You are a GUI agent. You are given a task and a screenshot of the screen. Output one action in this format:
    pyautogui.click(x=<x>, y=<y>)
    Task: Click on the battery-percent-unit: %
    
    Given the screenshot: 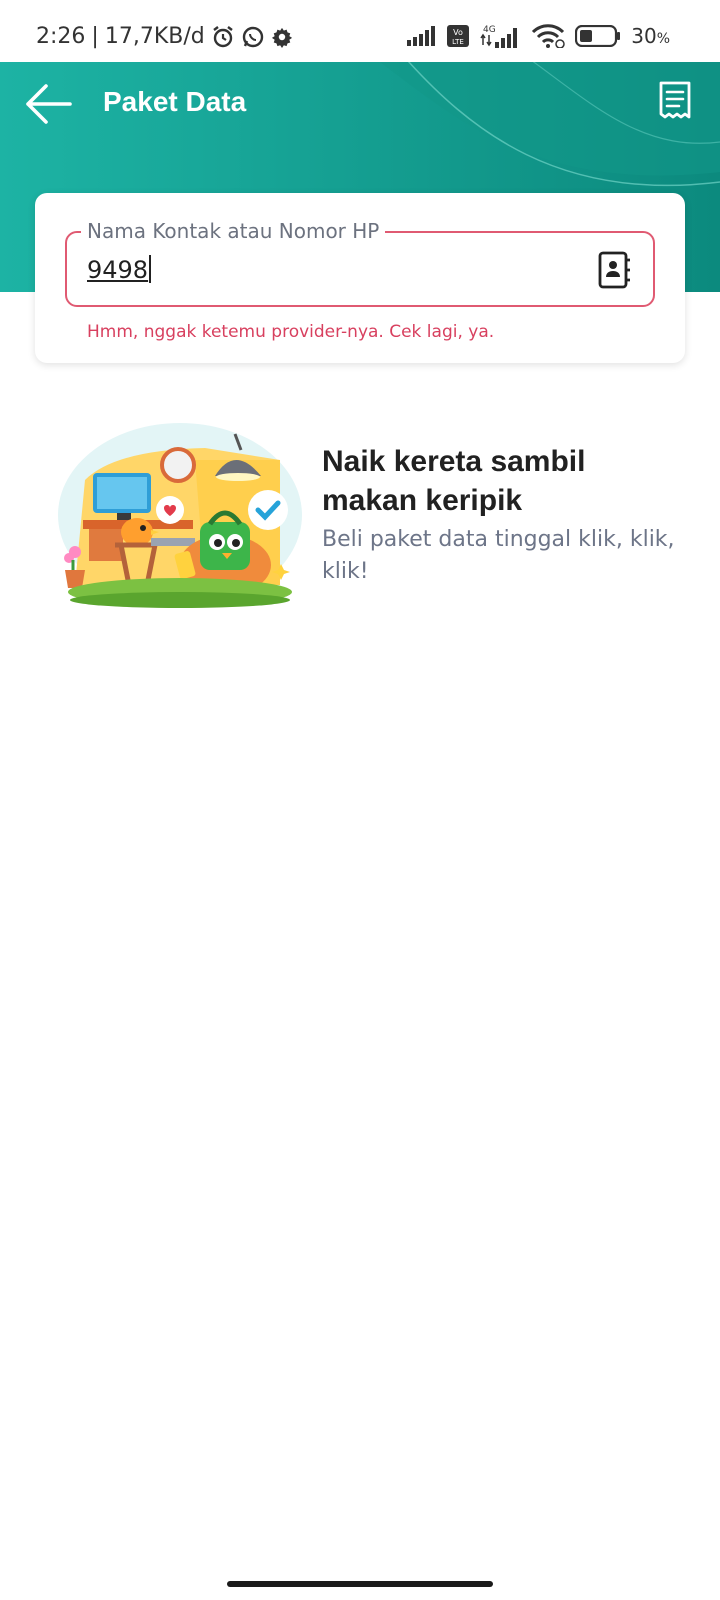 What is the action you would take?
    pyautogui.click(x=663, y=39)
    